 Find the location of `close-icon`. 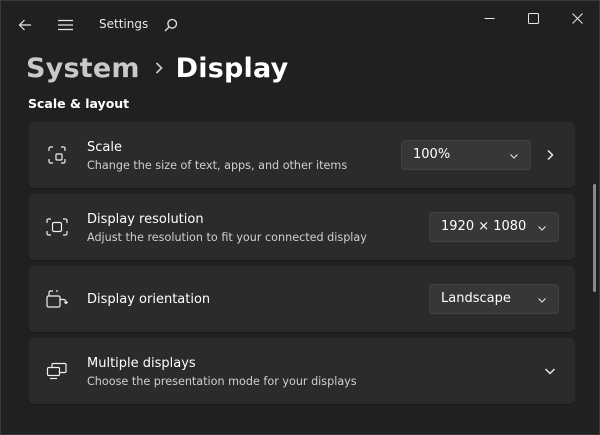

close-icon is located at coordinates (577, 18).